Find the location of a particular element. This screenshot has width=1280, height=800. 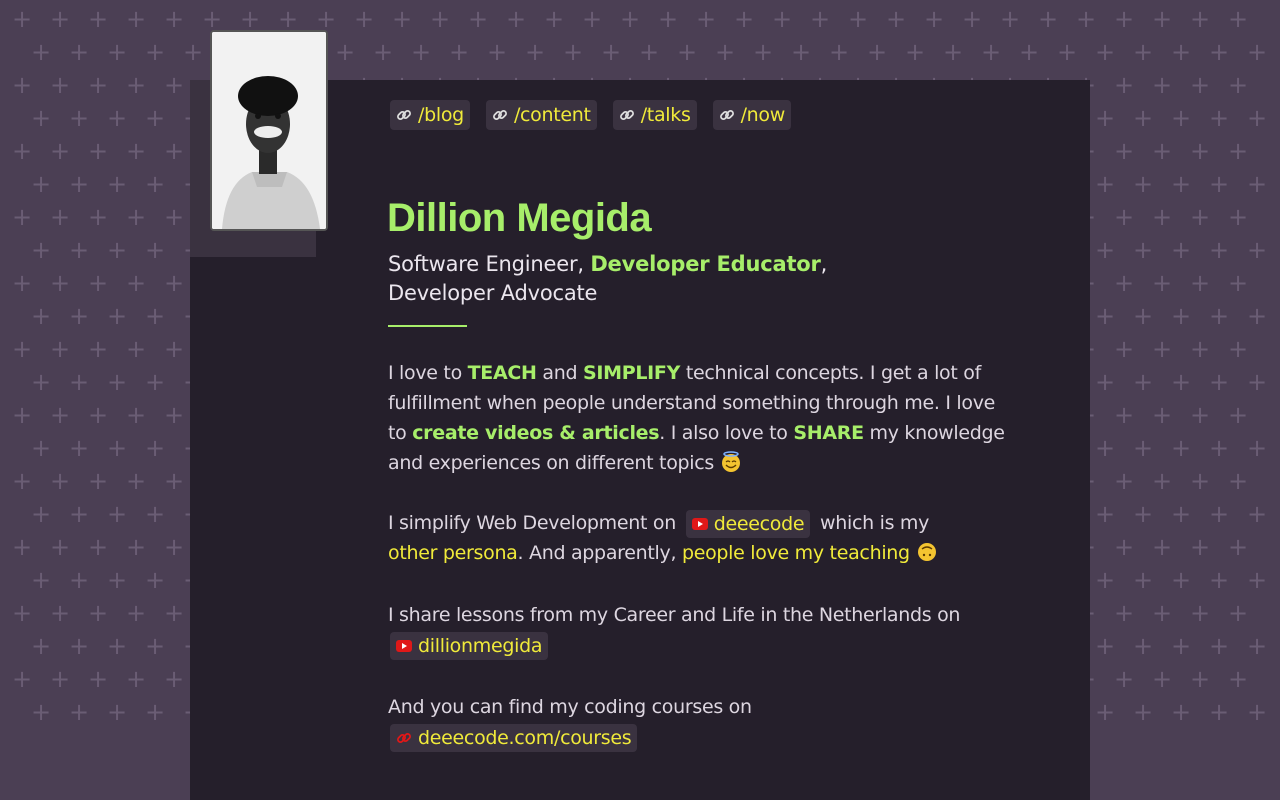

youtube-icon is located at coordinates (699, 523).